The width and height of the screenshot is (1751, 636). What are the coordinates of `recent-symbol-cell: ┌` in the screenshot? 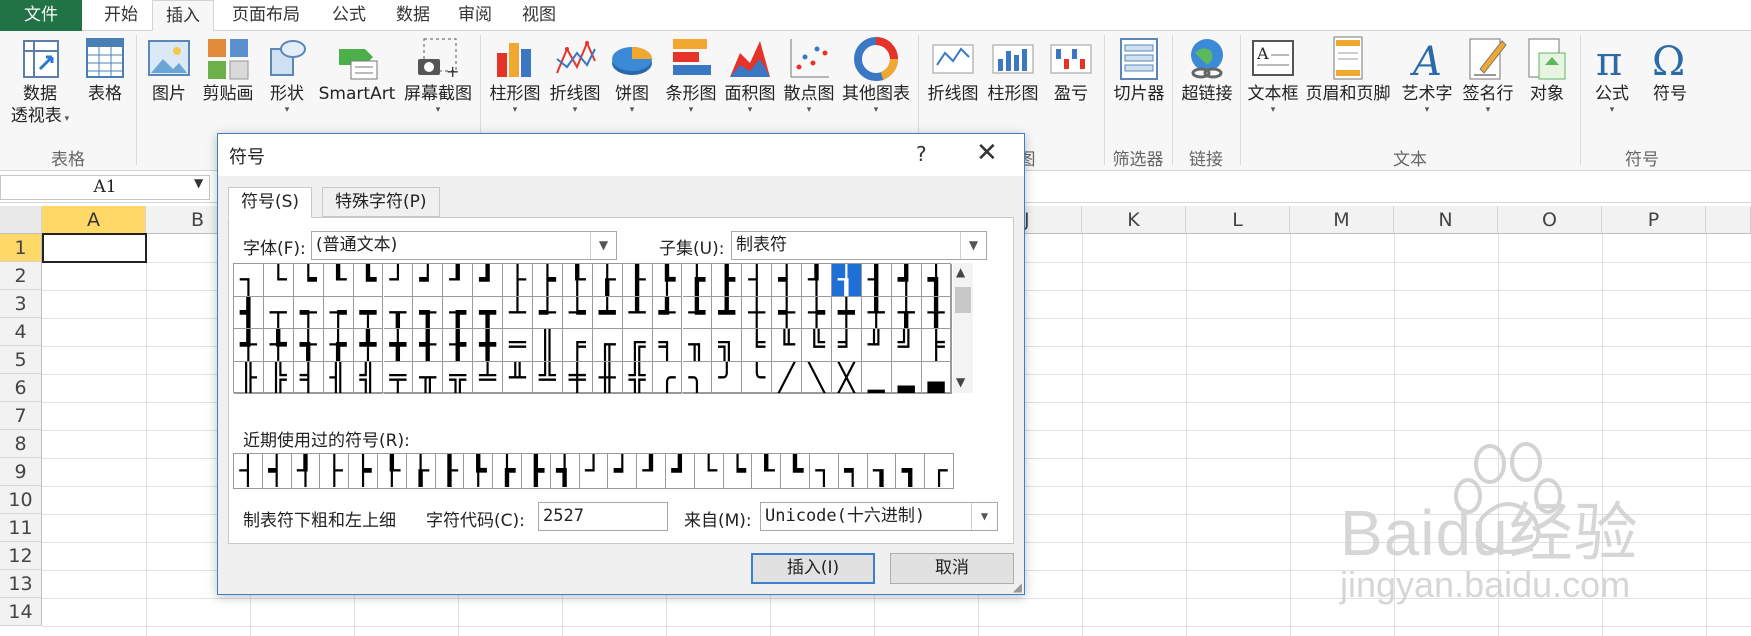 It's located at (939, 471).